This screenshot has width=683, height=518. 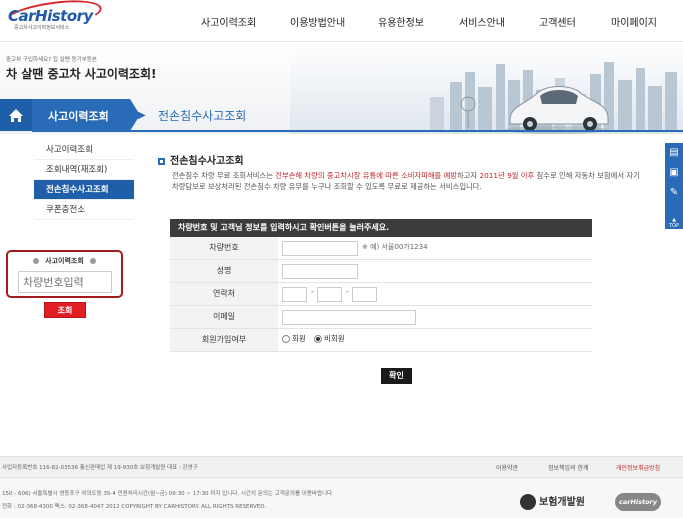 What do you see at coordinates (381, 271) in the screenshot?
I see `form-row-name: 성명` at bounding box center [381, 271].